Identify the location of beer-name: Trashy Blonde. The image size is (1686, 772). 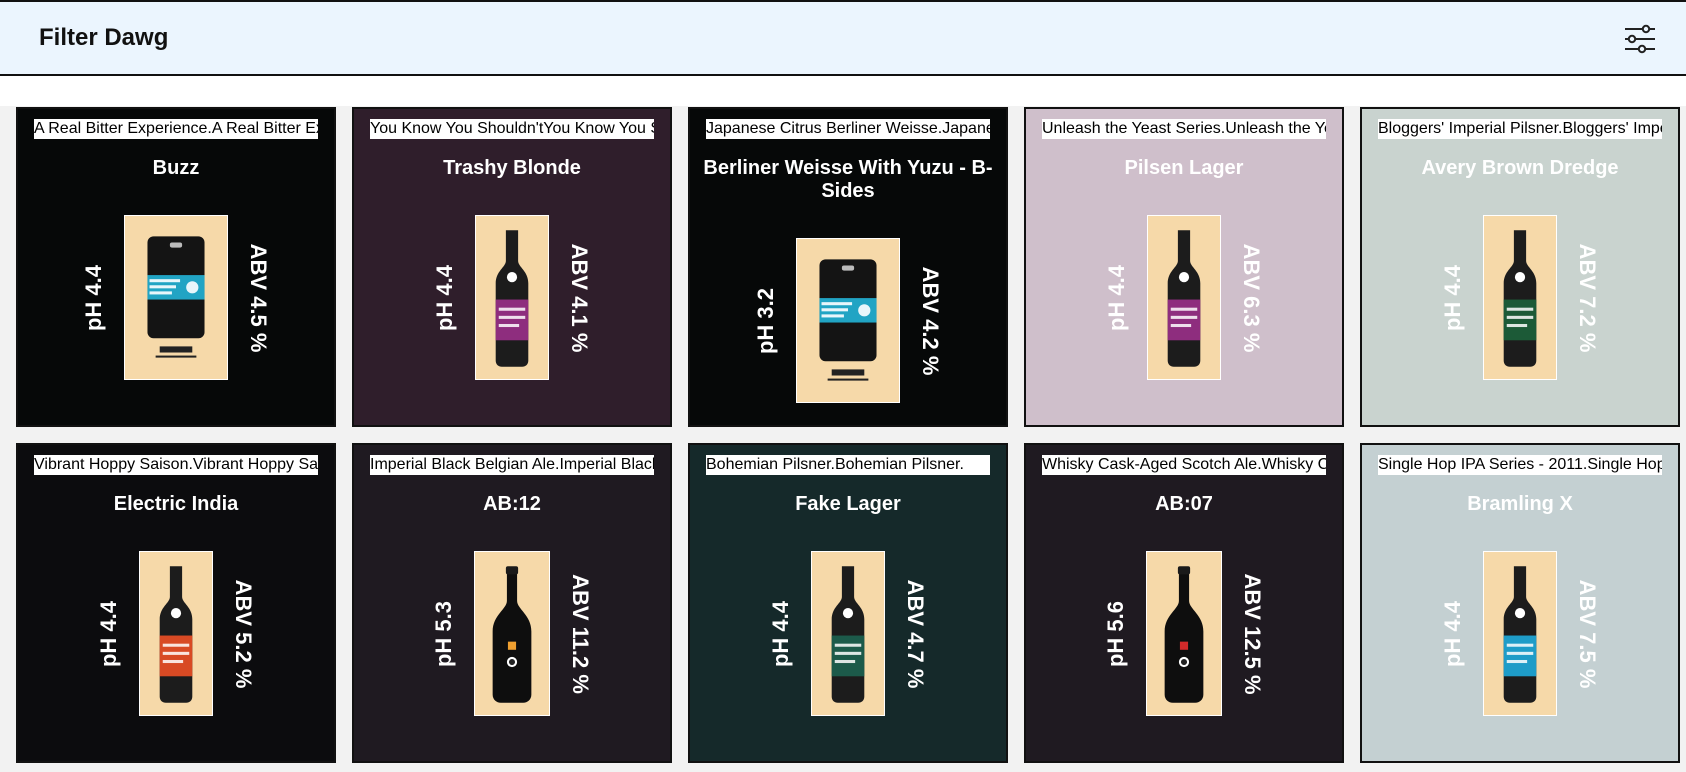
(512, 168).